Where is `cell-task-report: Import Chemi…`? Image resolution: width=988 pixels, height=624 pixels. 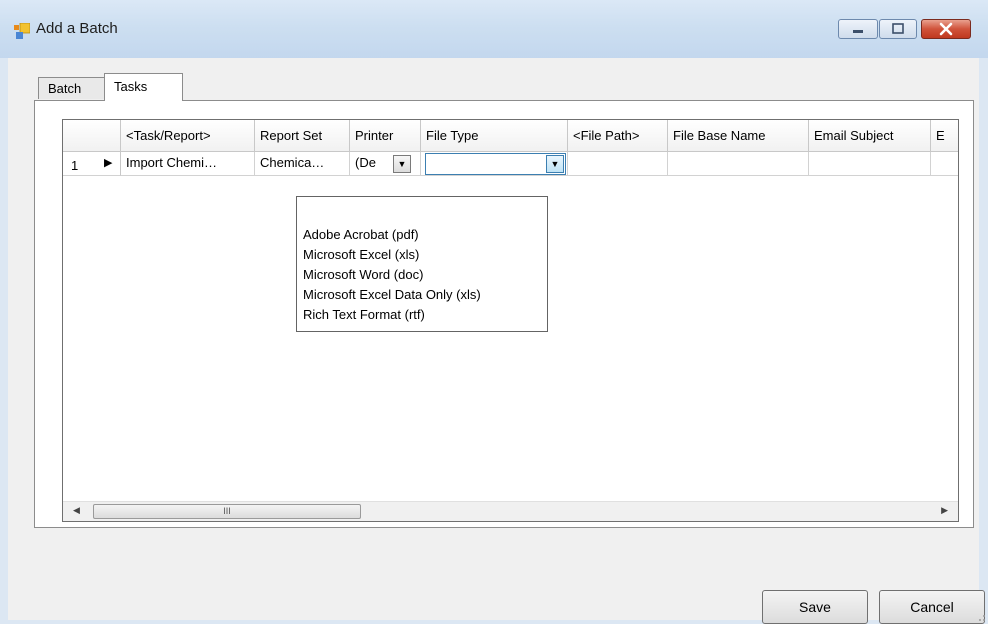
cell-task-report: Import Chemi… is located at coordinates (188, 164).